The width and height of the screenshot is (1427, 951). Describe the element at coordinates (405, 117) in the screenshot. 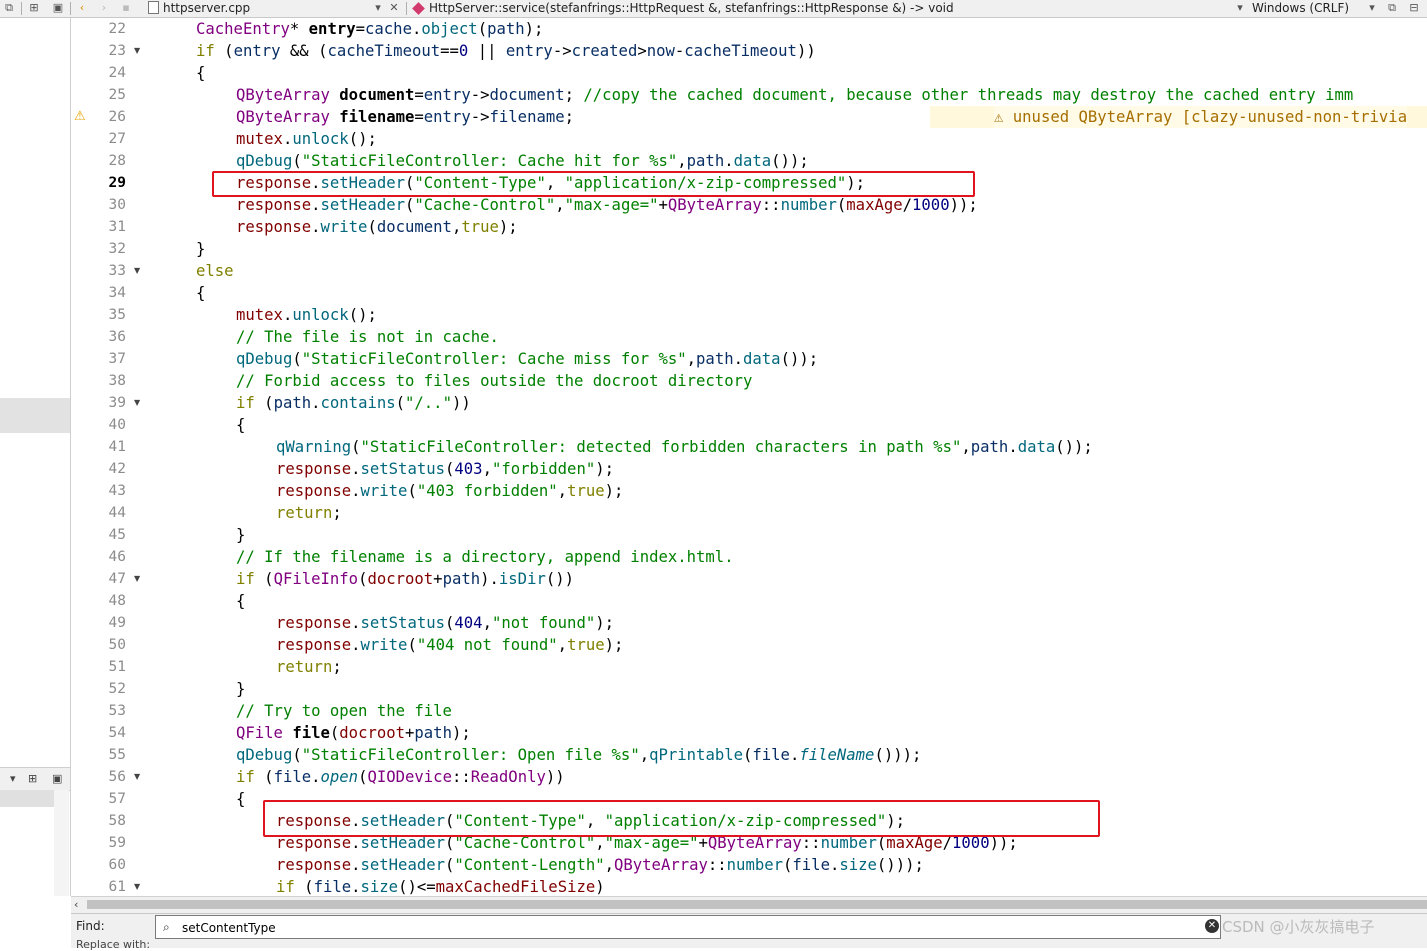

I see `code-line: QByteArray filename=entry->filename;` at that location.